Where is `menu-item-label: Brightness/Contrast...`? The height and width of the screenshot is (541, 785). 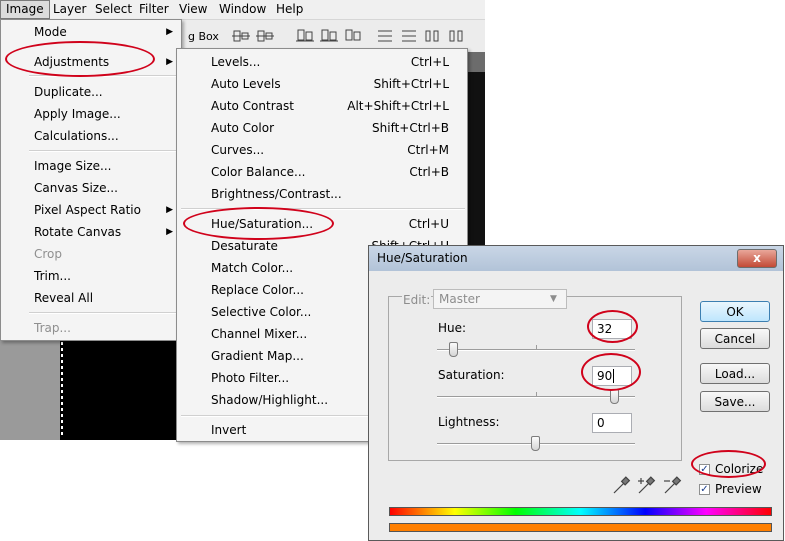 menu-item-label: Brightness/Contrast... is located at coordinates (276, 194).